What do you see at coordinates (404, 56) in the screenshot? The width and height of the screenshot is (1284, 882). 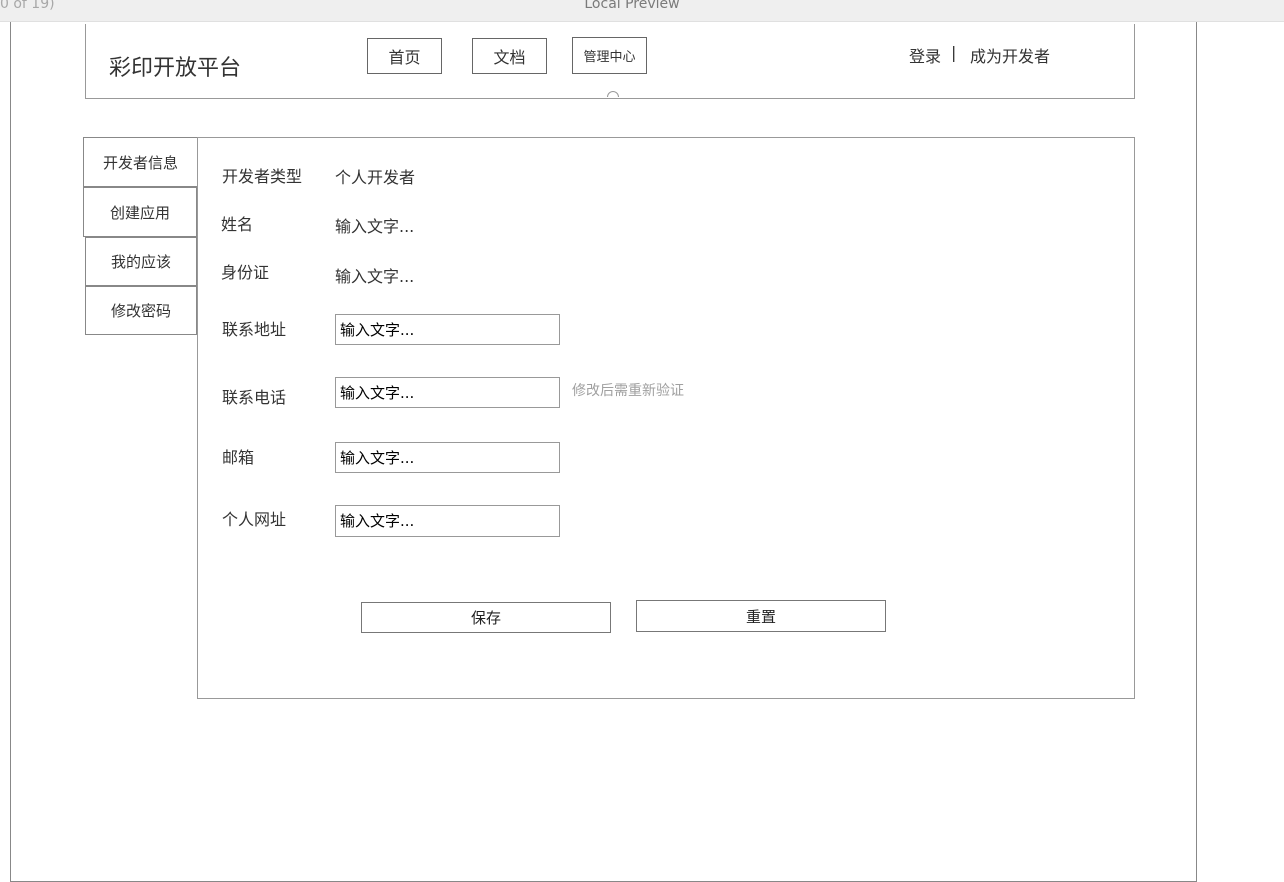 I see `nav-home-button: 首页` at bounding box center [404, 56].